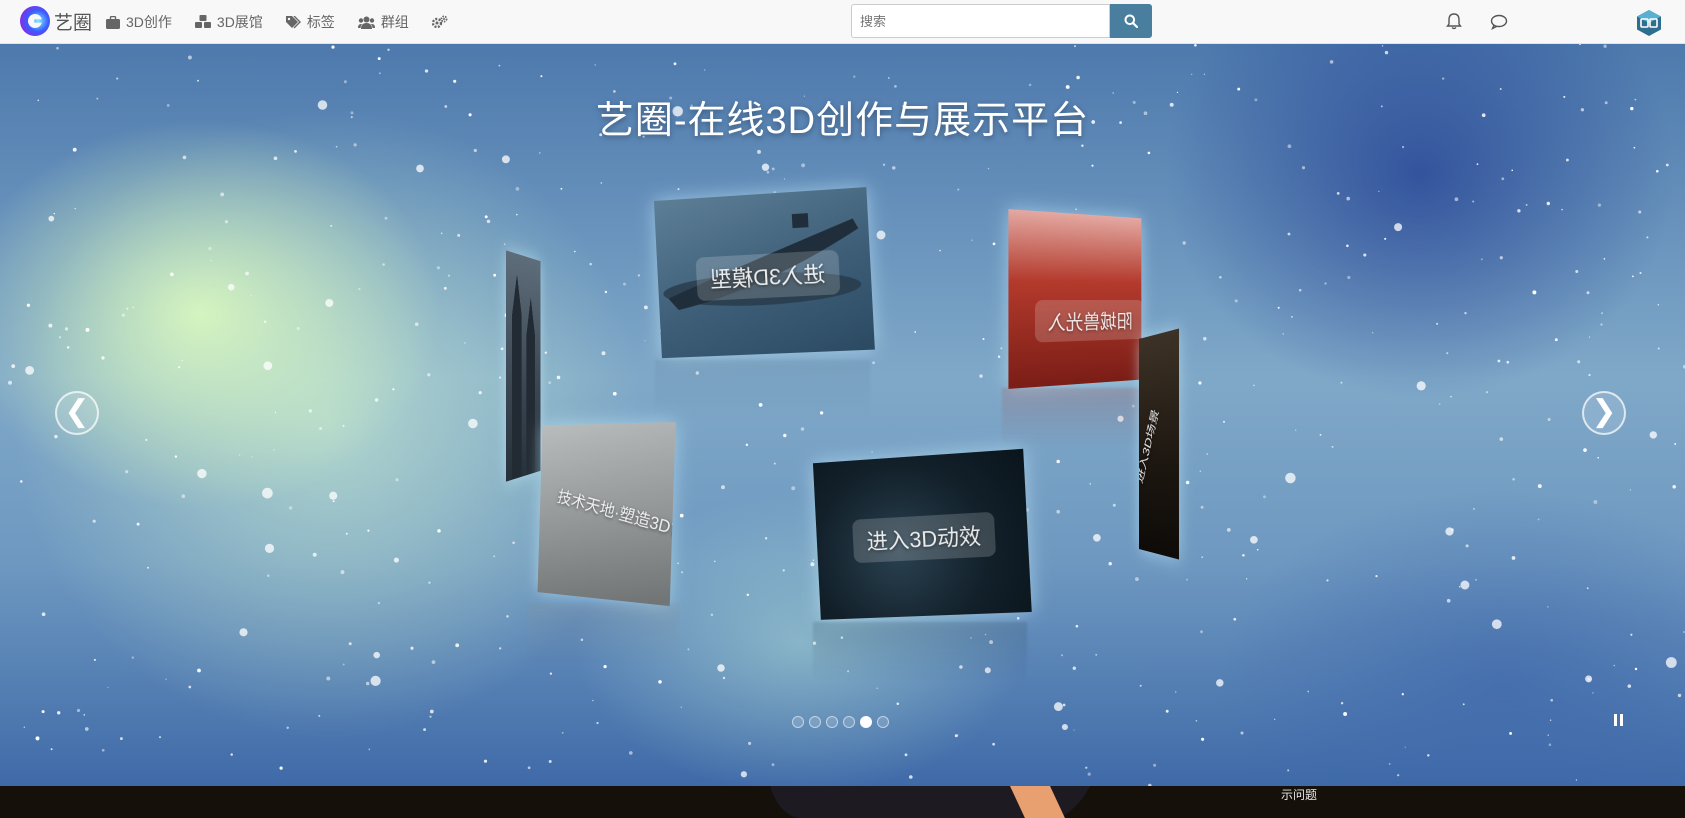  I want to click on search-box, so click(1001, 21).